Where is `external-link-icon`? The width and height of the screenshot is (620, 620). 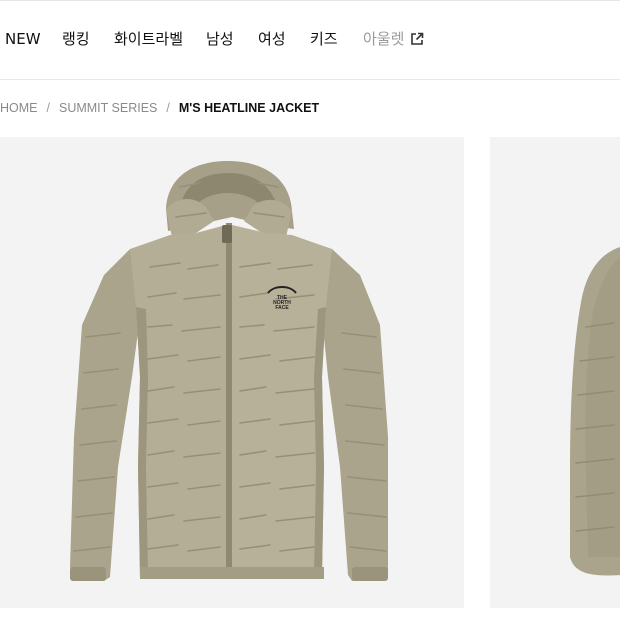
external-link-icon is located at coordinates (417, 38).